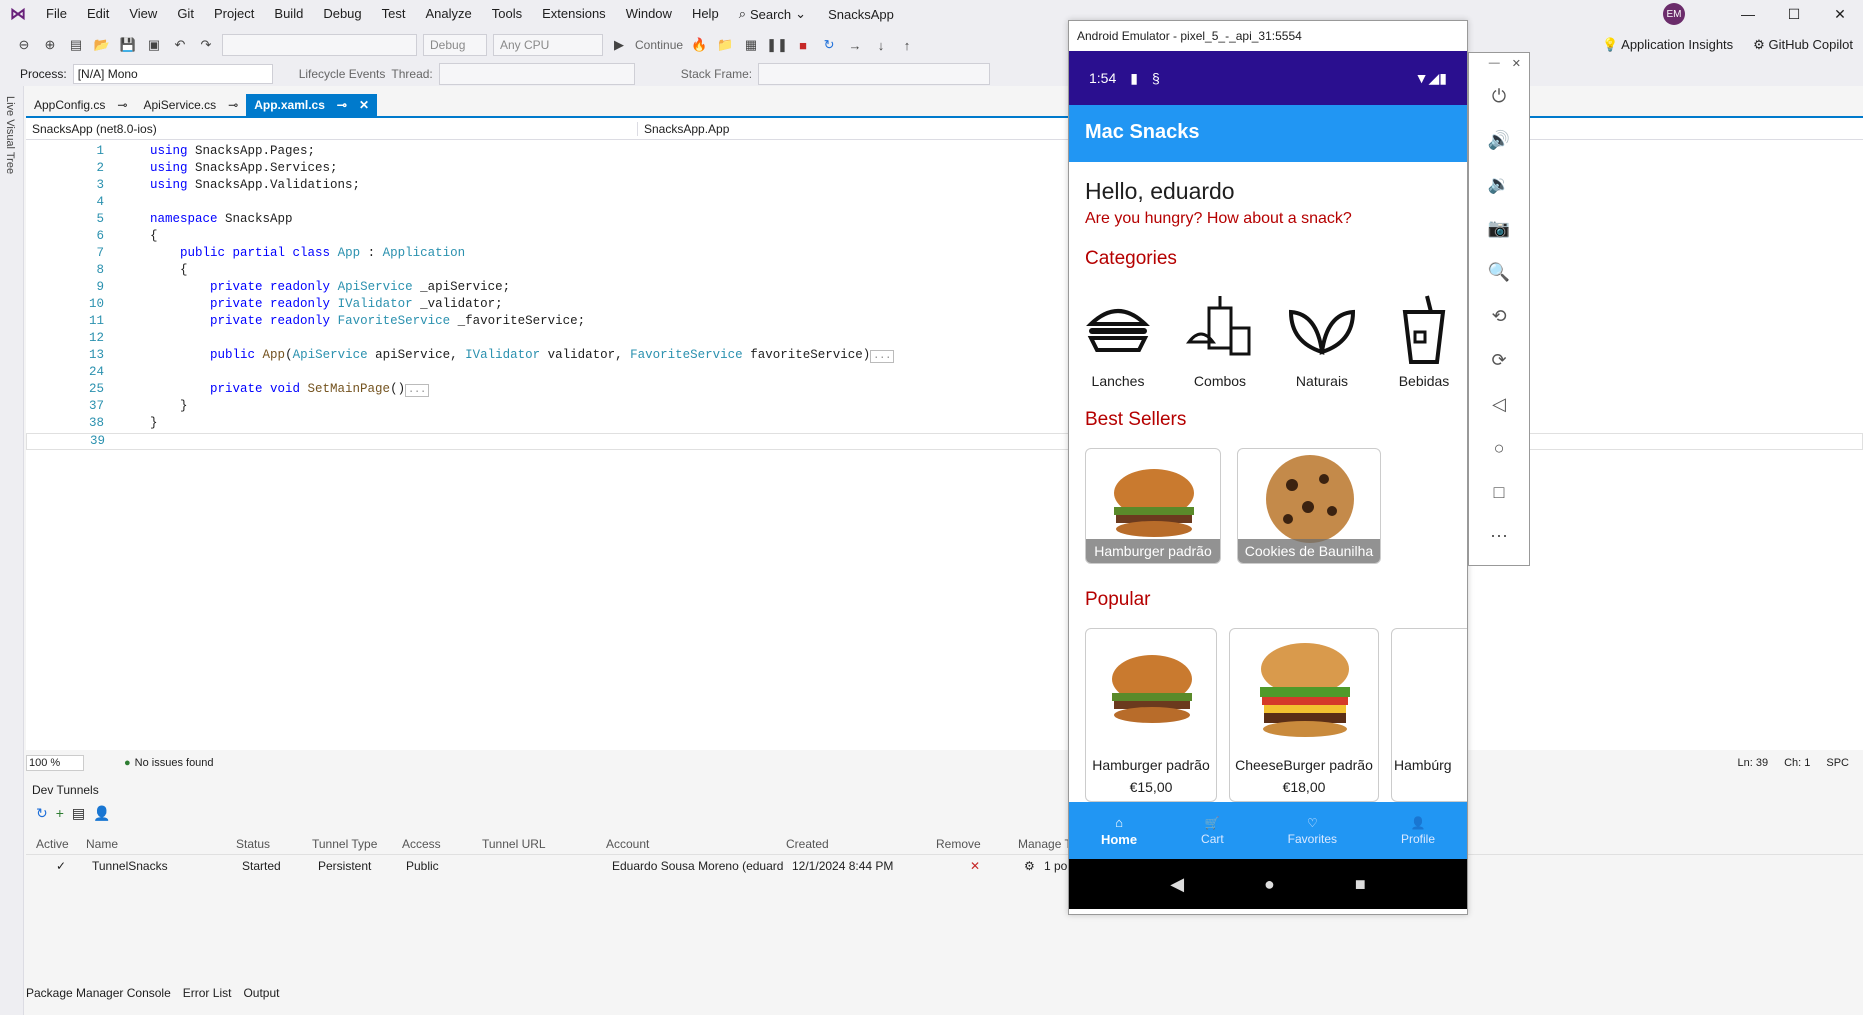 This screenshot has height=1015, width=1863. Describe the element at coordinates (172, 74) in the screenshot. I see `process-dropdown: [N/A] Mono` at that location.